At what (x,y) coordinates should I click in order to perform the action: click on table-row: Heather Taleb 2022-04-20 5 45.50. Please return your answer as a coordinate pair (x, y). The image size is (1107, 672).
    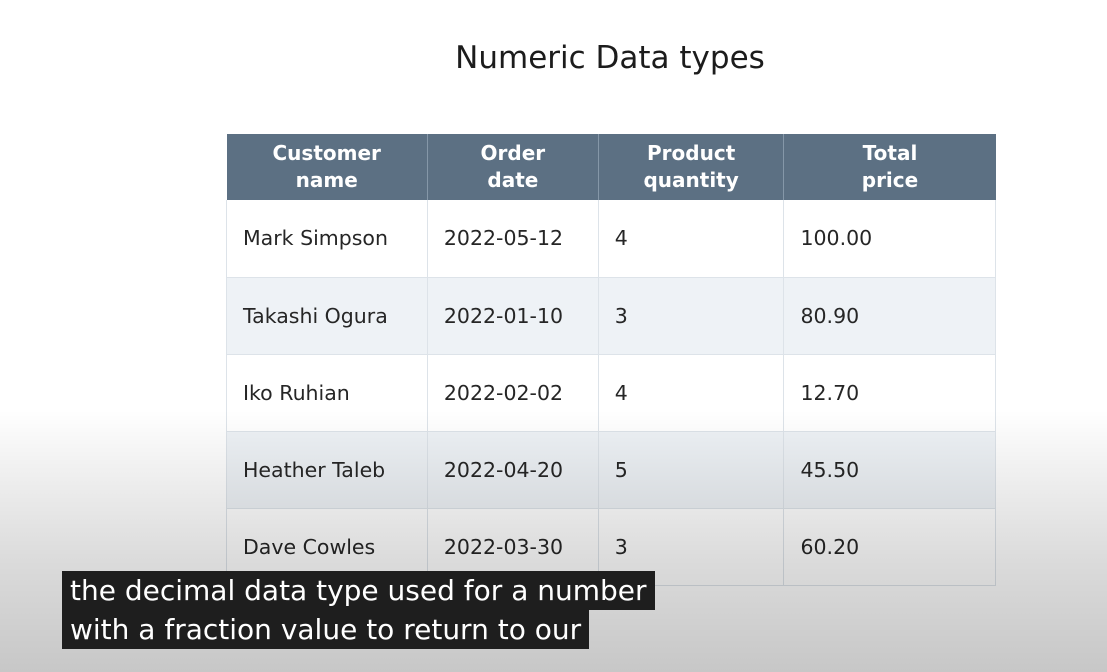
    Looking at the image, I should click on (611, 470).